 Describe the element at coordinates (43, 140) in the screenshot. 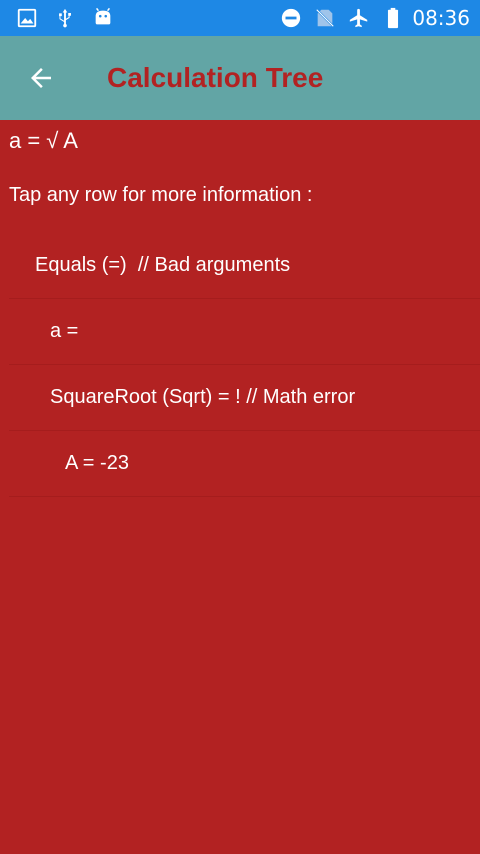

I see `expression-text: a = √ A` at that location.